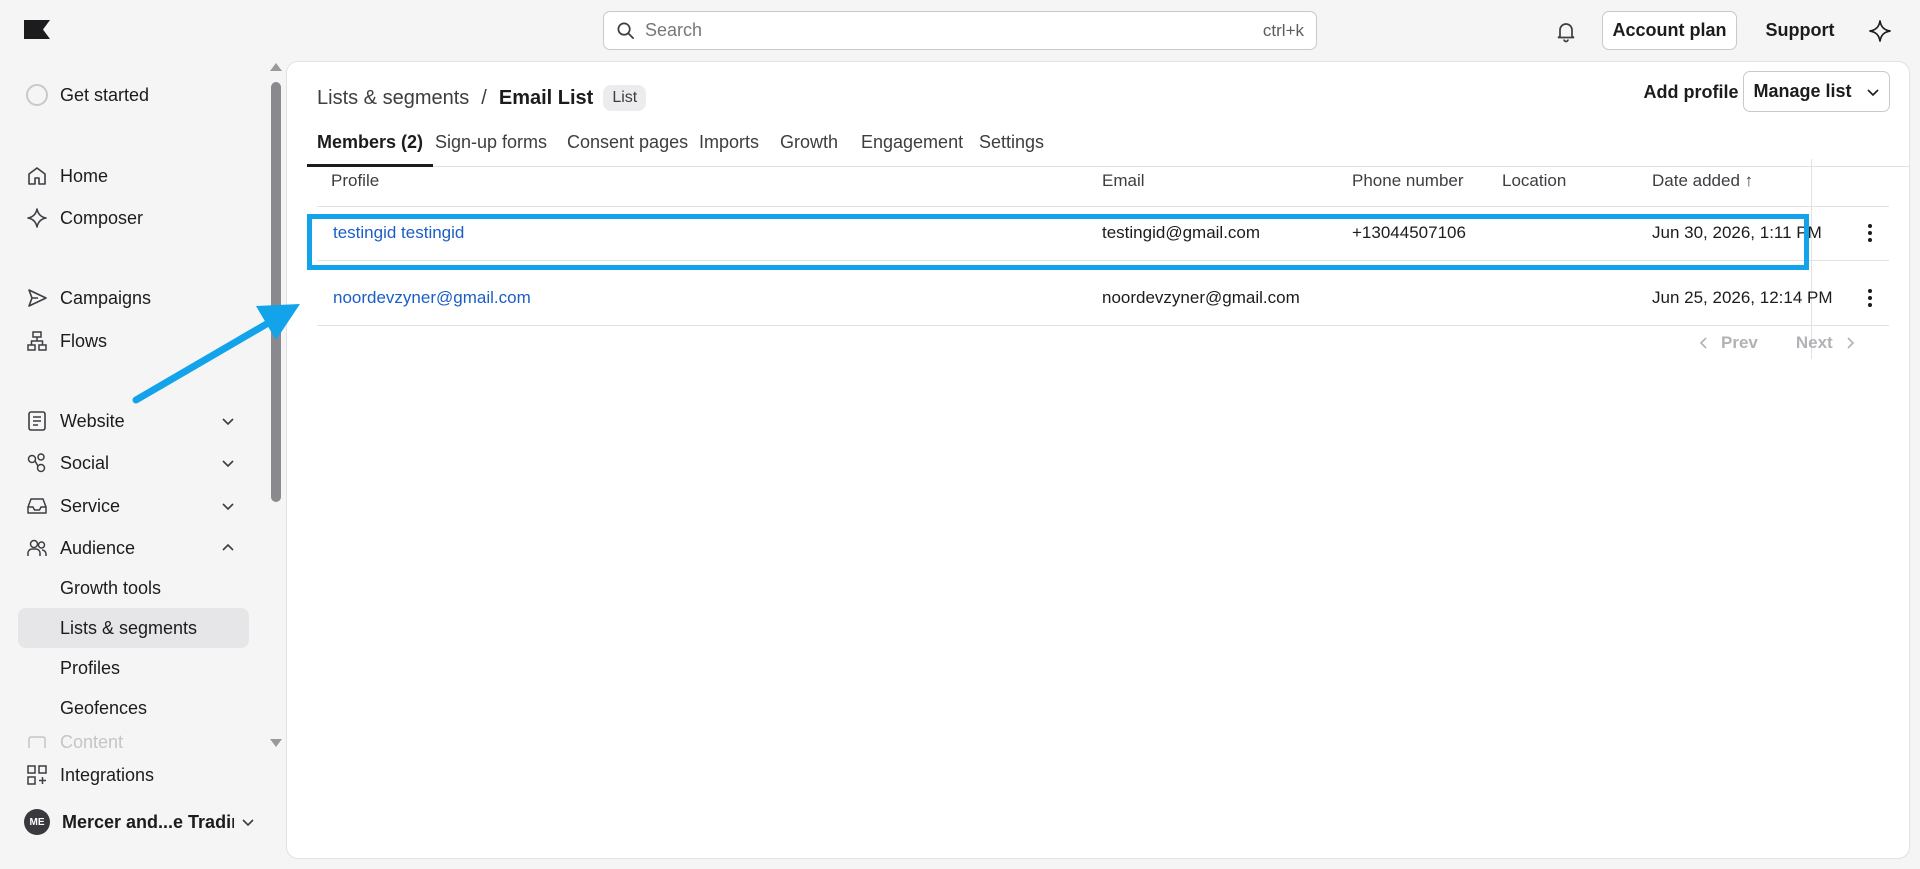 The image size is (1920, 869). I want to click on sidebar-item-label: Service, so click(90, 505).